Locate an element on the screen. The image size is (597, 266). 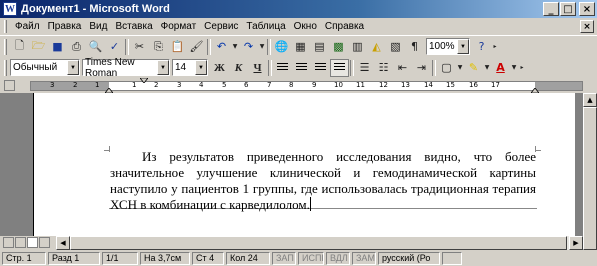
open-folder-icon: 🗁 is located at coordinates (38, 47).